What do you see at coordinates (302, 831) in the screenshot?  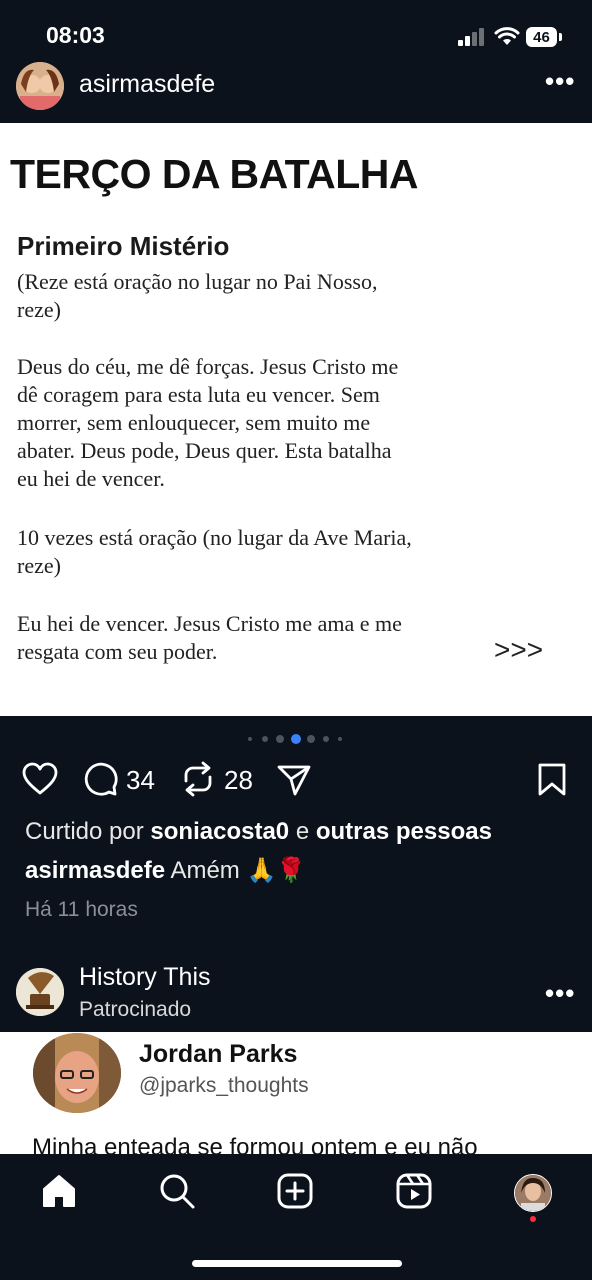 I see `liked-and: e` at bounding box center [302, 831].